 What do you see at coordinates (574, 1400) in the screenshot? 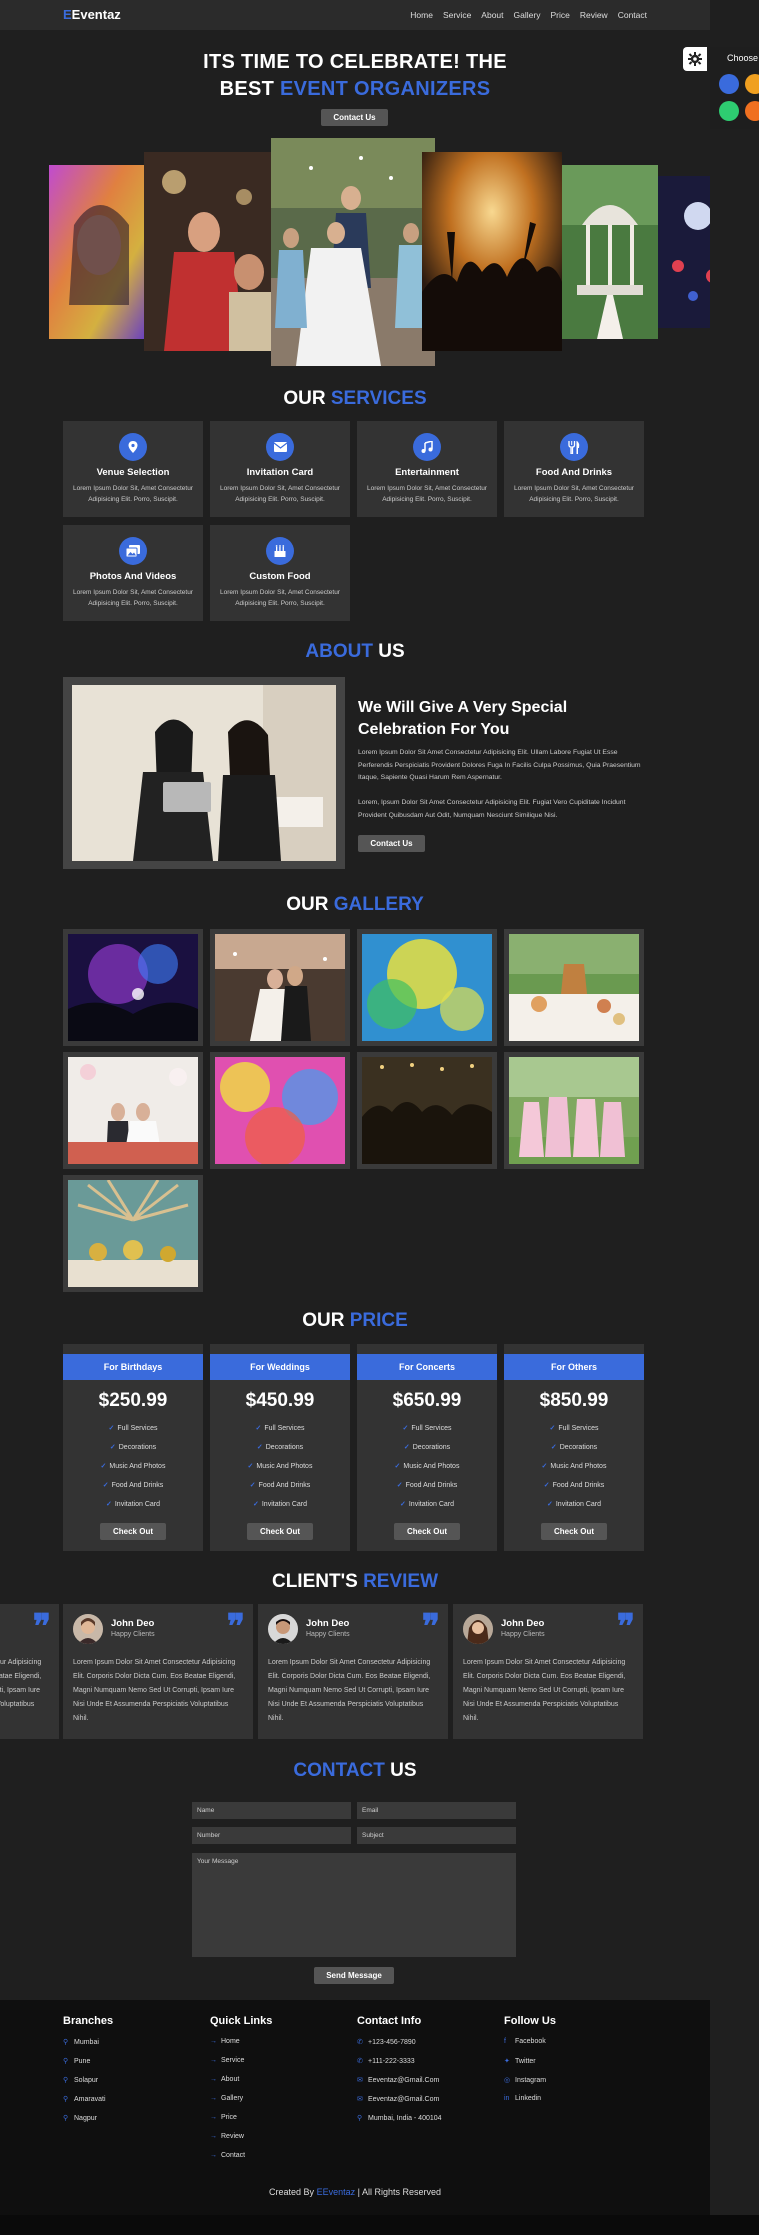
I see `price-amount: $850.99` at bounding box center [574, 1400].